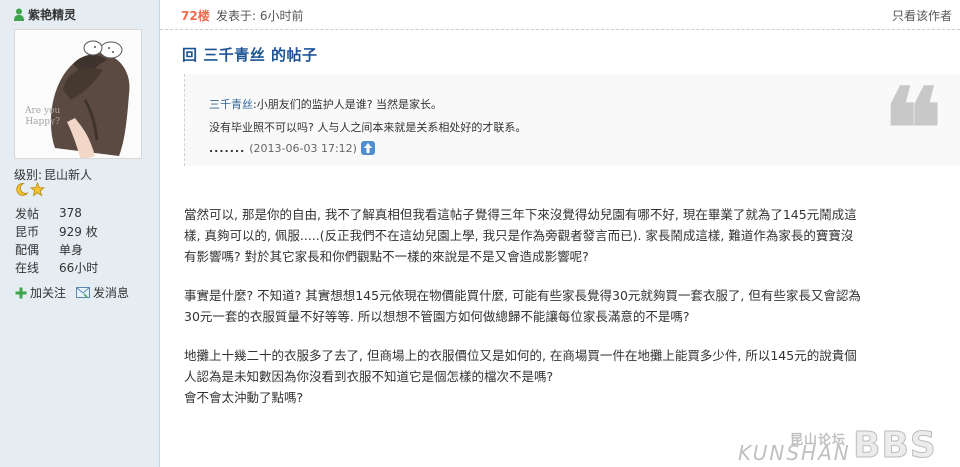 This screenshot has width=960, height=467. Describe the element at coordinates (111, 293) in the screenshot. I see `send-message-label: 发消息` at that location.